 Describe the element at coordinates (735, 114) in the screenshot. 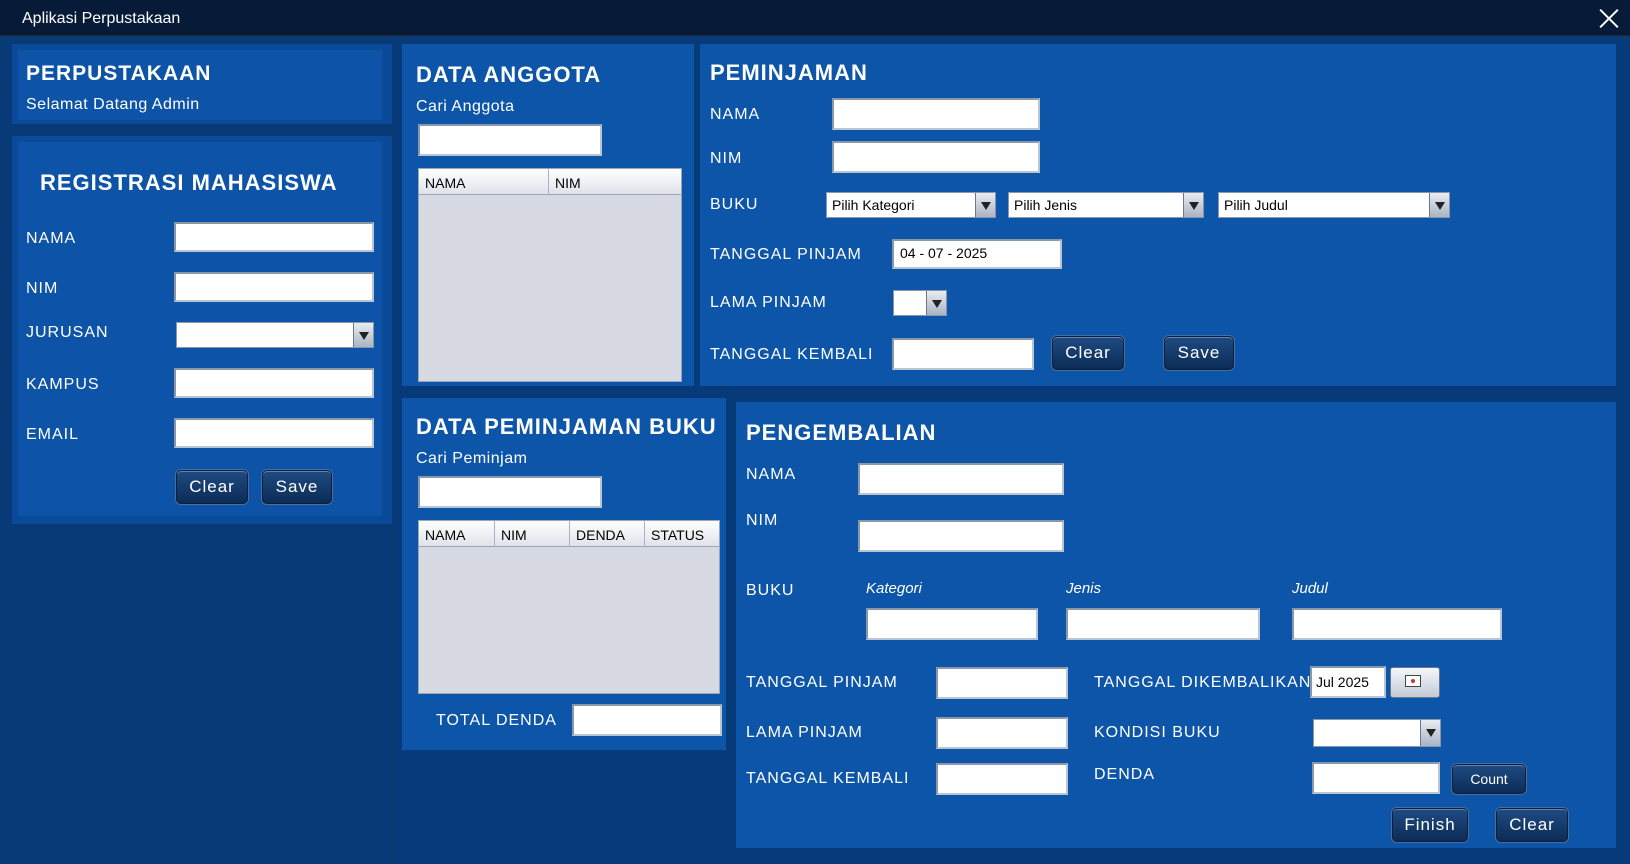

I see `pinjam-nama-label: NAMA` at that location.